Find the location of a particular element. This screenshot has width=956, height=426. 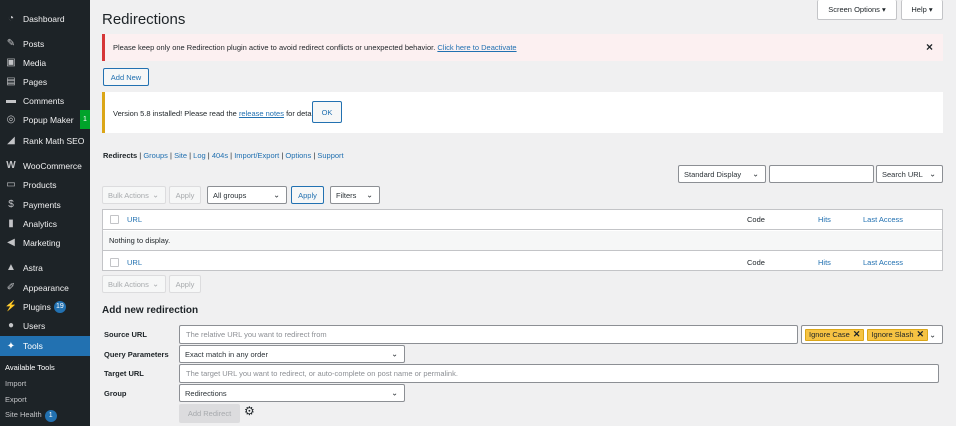

table-footer-row: URL Code Hits Last Access is located at coordinates (522, 262).